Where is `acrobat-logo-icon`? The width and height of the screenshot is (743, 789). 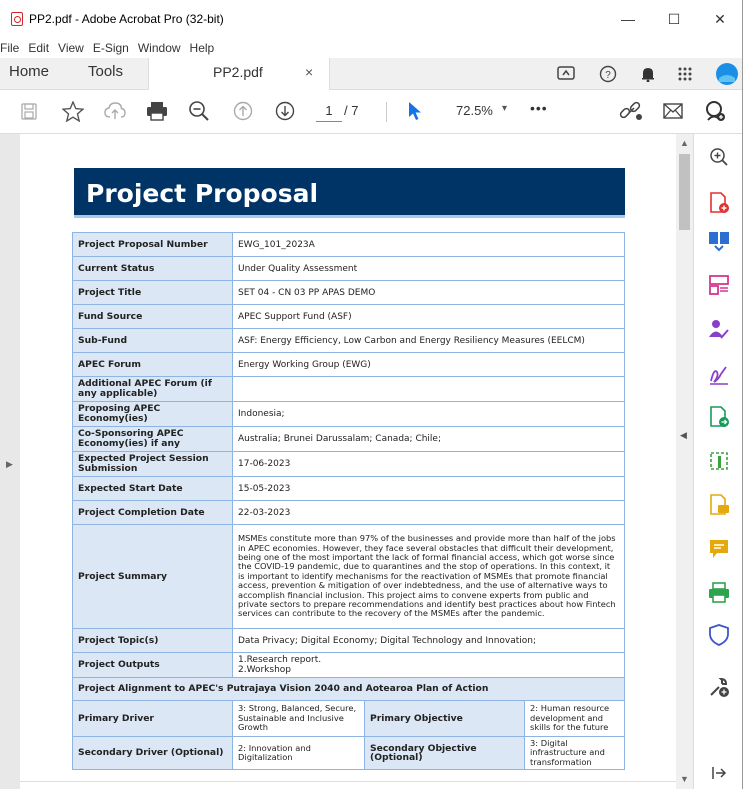
acrobat-logo-icon is located at coordinates (17, 19).